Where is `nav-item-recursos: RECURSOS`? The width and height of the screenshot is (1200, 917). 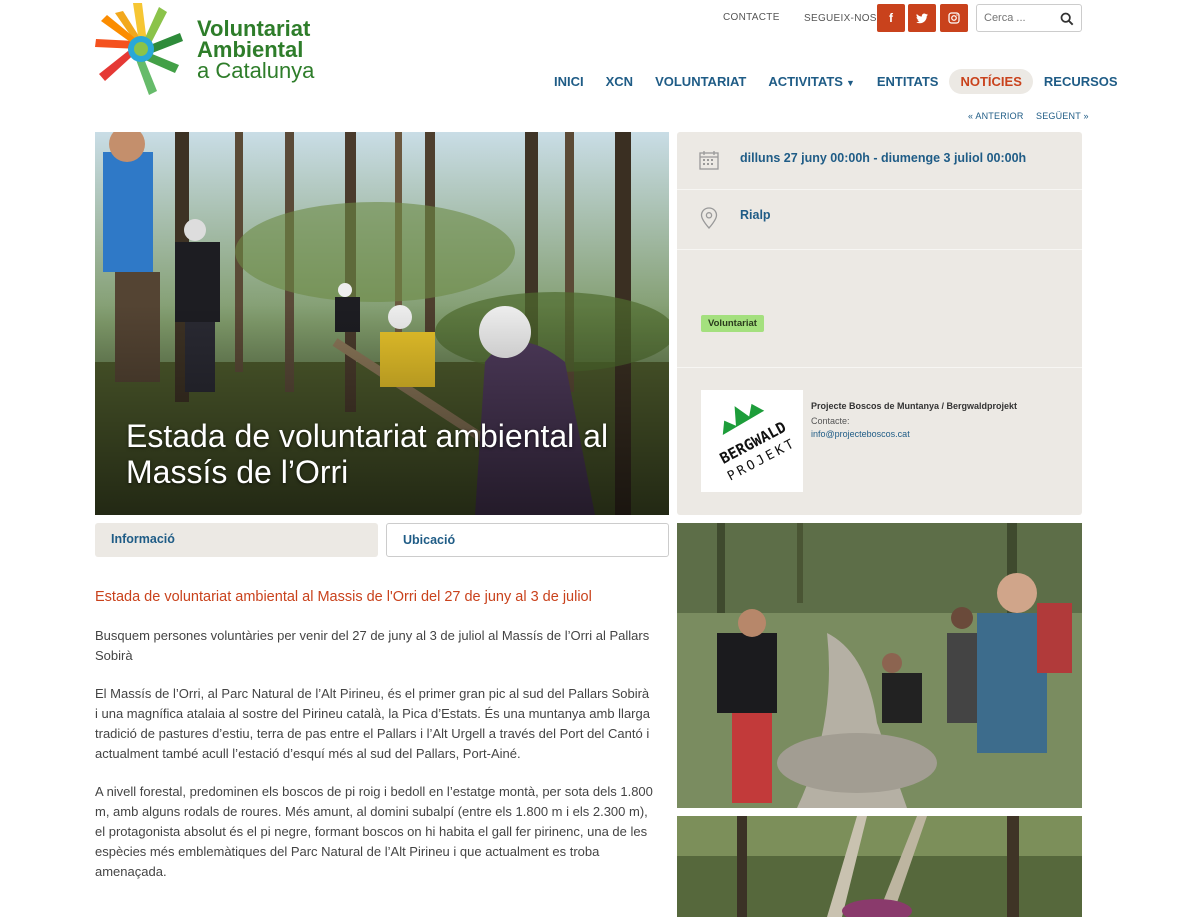 nav-item-recursos: RECURSOS is located at coordinates (1081, 81).